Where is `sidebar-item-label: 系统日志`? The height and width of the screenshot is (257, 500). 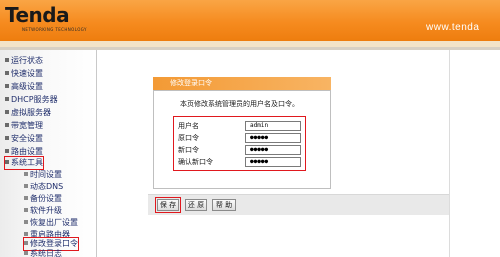 sidebar-item-label: 系统日志 is located at coordinates (46, 253).